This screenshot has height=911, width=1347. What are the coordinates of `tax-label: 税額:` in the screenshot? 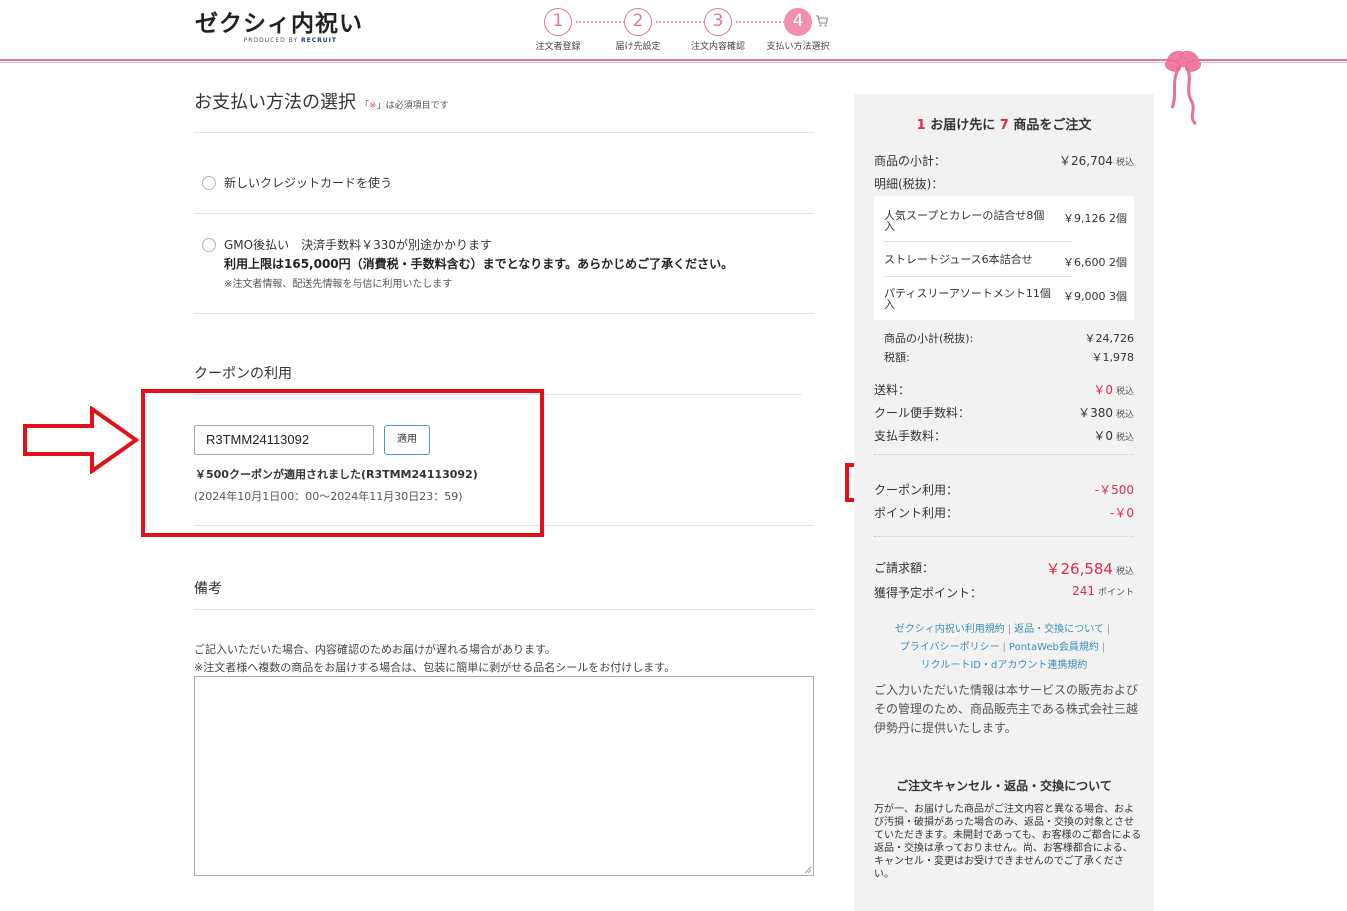 It's located at (897, 357).